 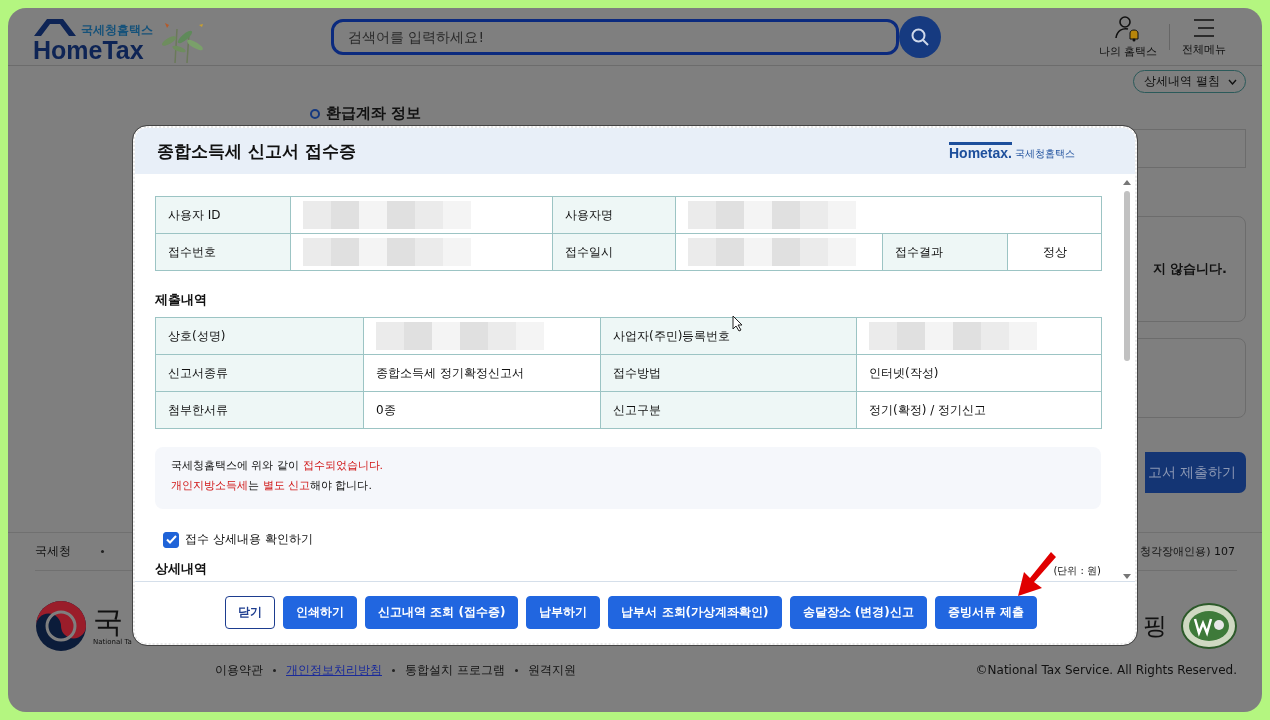 I want to click on search-button, so click(x=920, y=36).